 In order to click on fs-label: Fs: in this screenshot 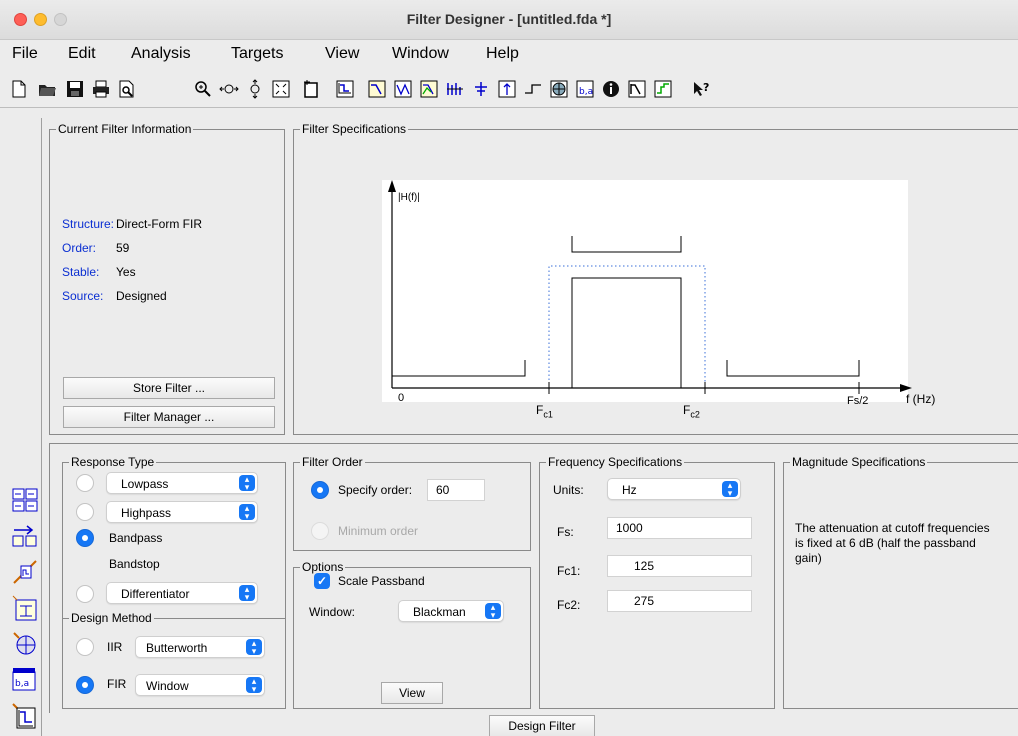, I will do `click(565, 532)`.